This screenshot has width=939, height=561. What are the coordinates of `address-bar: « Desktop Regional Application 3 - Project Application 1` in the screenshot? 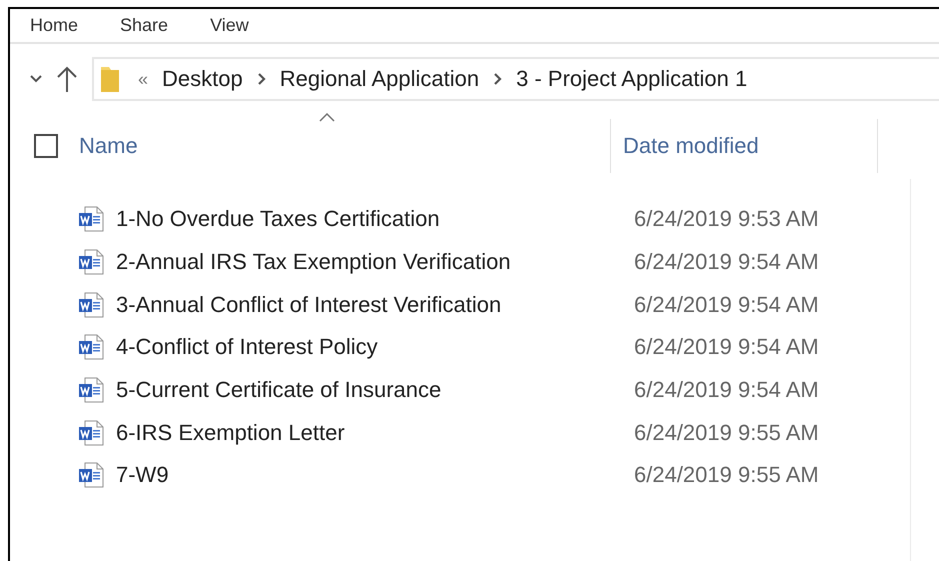 It's located at (515, 79).